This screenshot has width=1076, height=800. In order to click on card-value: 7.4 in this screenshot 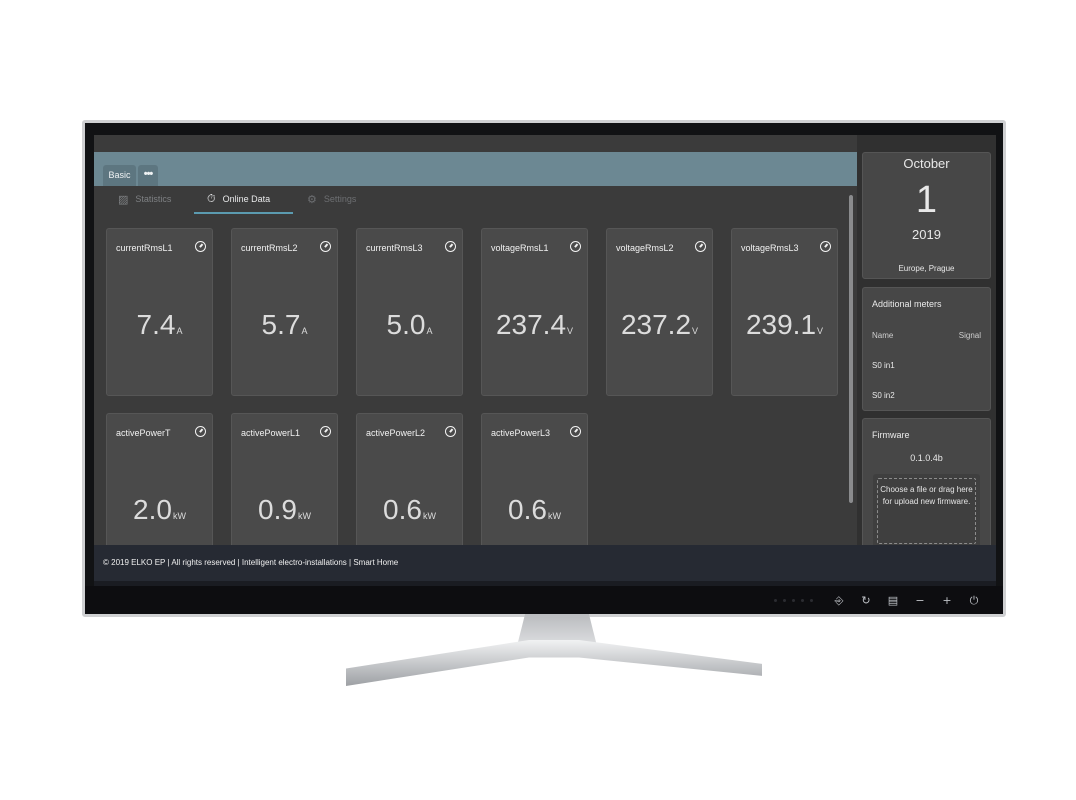, I will do `click(156, 324)`.